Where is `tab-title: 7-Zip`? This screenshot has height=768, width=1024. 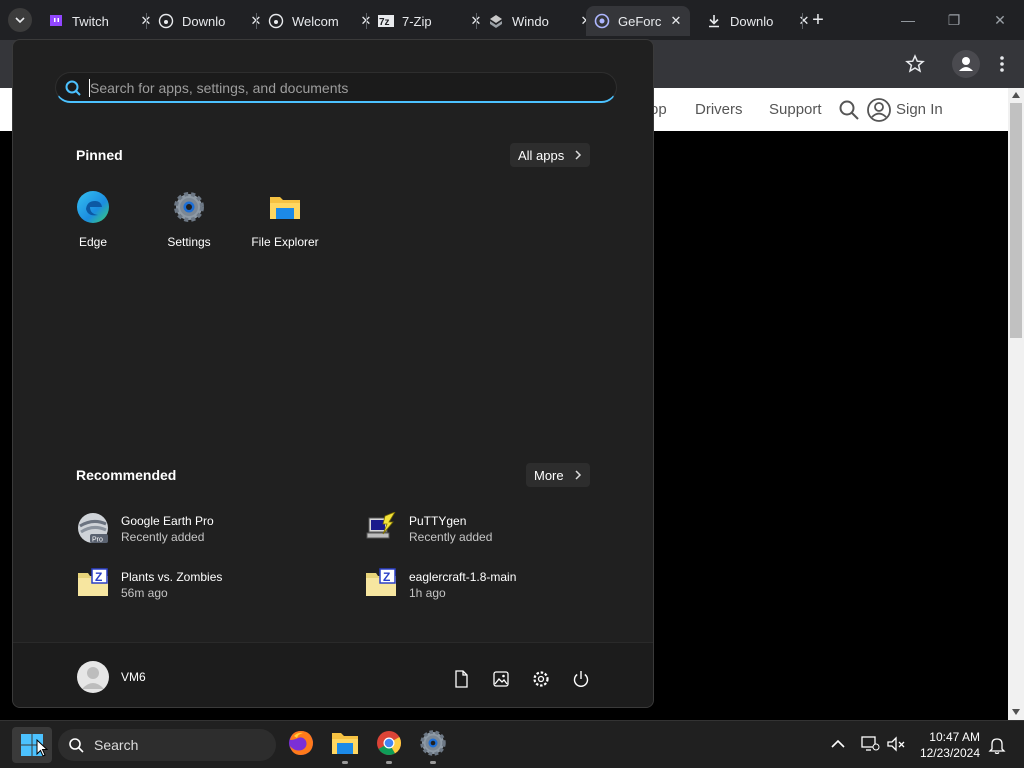
tab-title: 7-Zip is located at coordinates (417, 21).